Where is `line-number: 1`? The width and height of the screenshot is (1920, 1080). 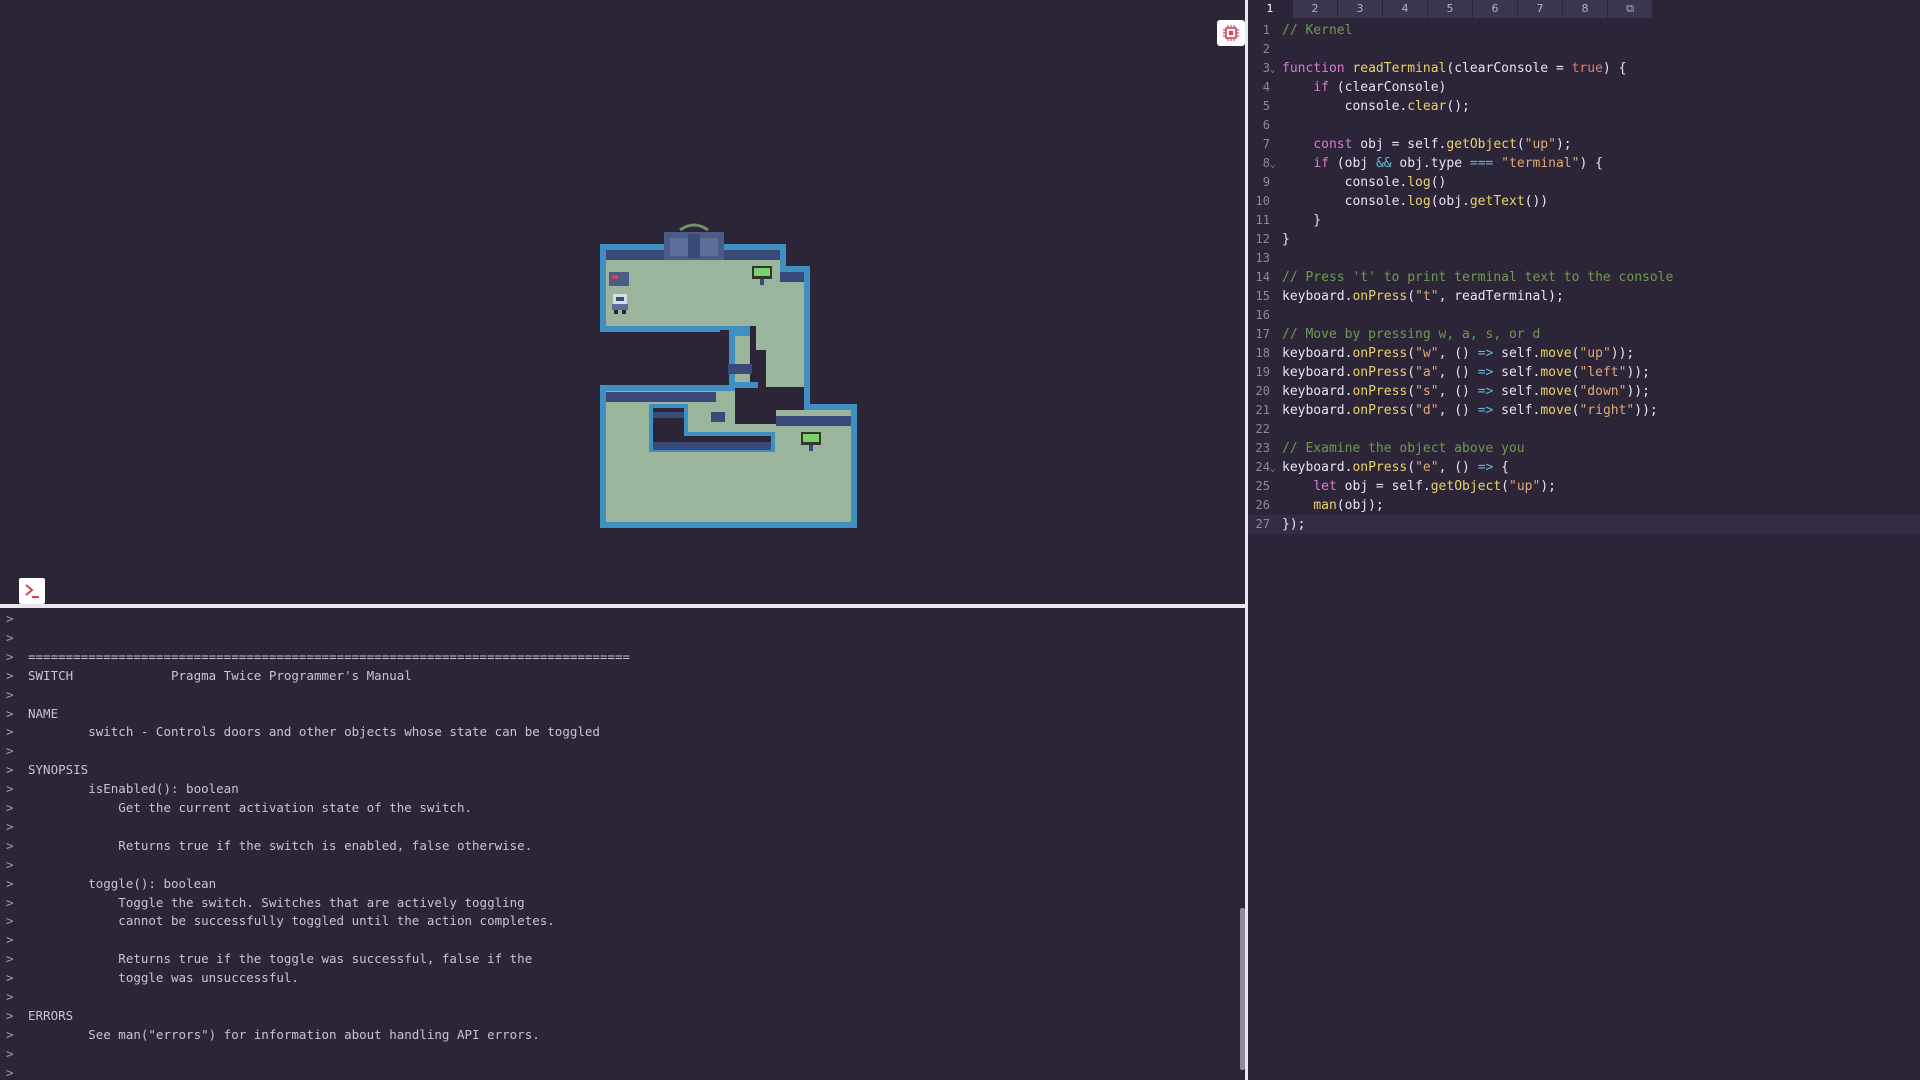 line-number: 1 is located at coordinates (1266, 30).